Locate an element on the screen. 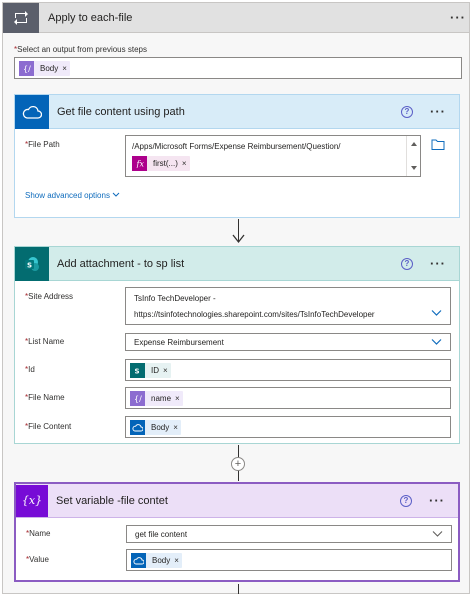 This screenshot has width=474, height=594. add-attachment-title: Add attachment - to sp list is located at coordinates (121, 263).